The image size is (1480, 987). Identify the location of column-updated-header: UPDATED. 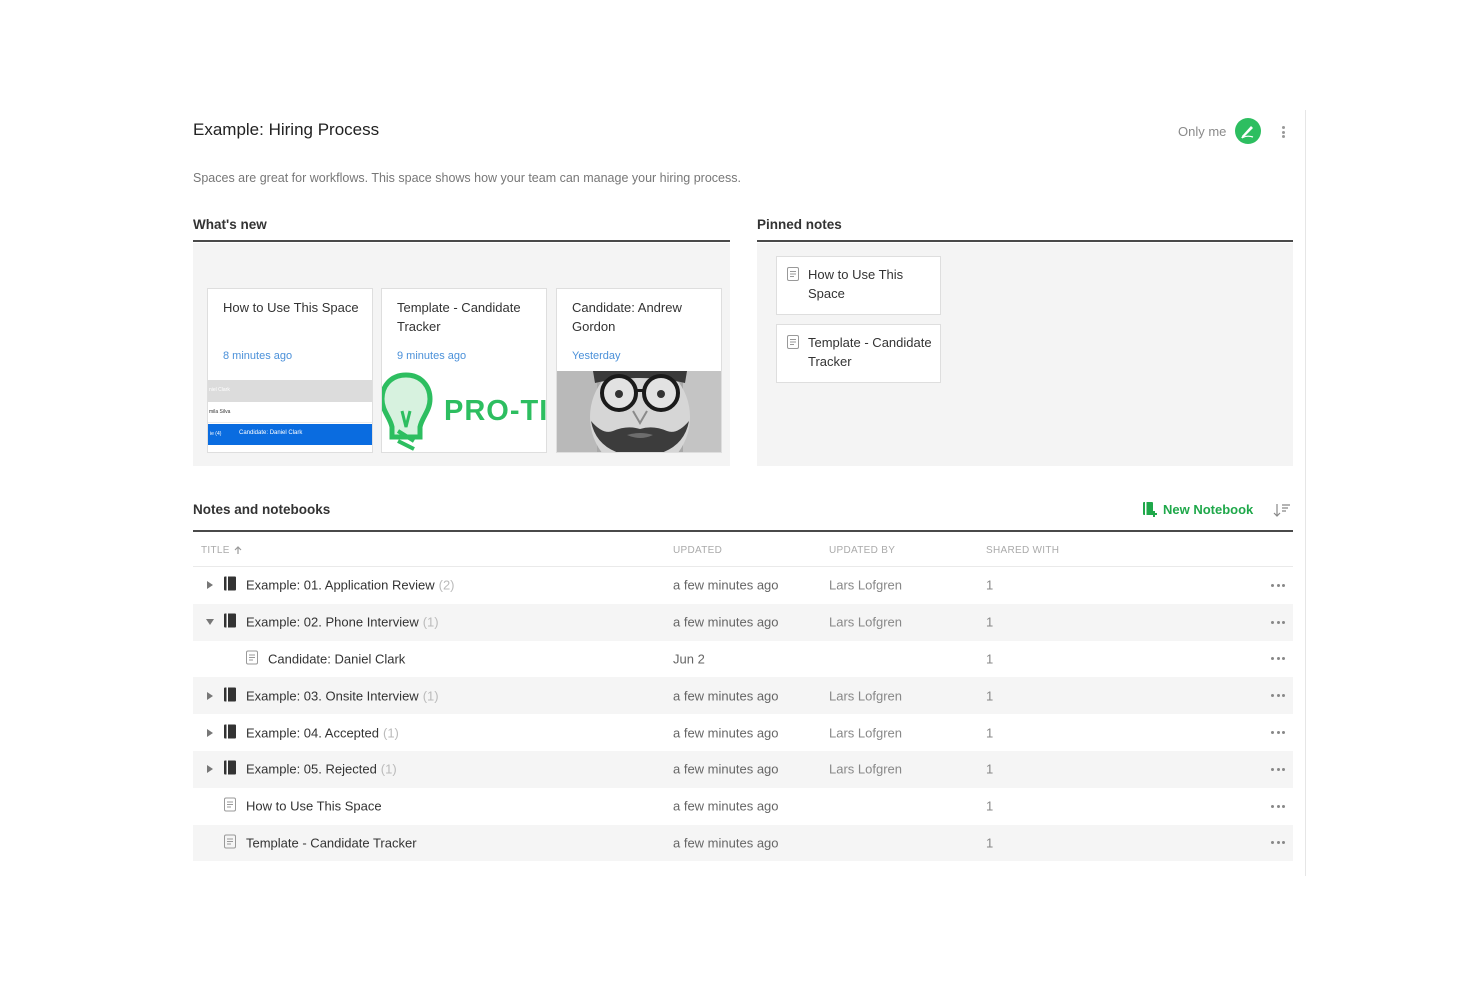
(697, 550).